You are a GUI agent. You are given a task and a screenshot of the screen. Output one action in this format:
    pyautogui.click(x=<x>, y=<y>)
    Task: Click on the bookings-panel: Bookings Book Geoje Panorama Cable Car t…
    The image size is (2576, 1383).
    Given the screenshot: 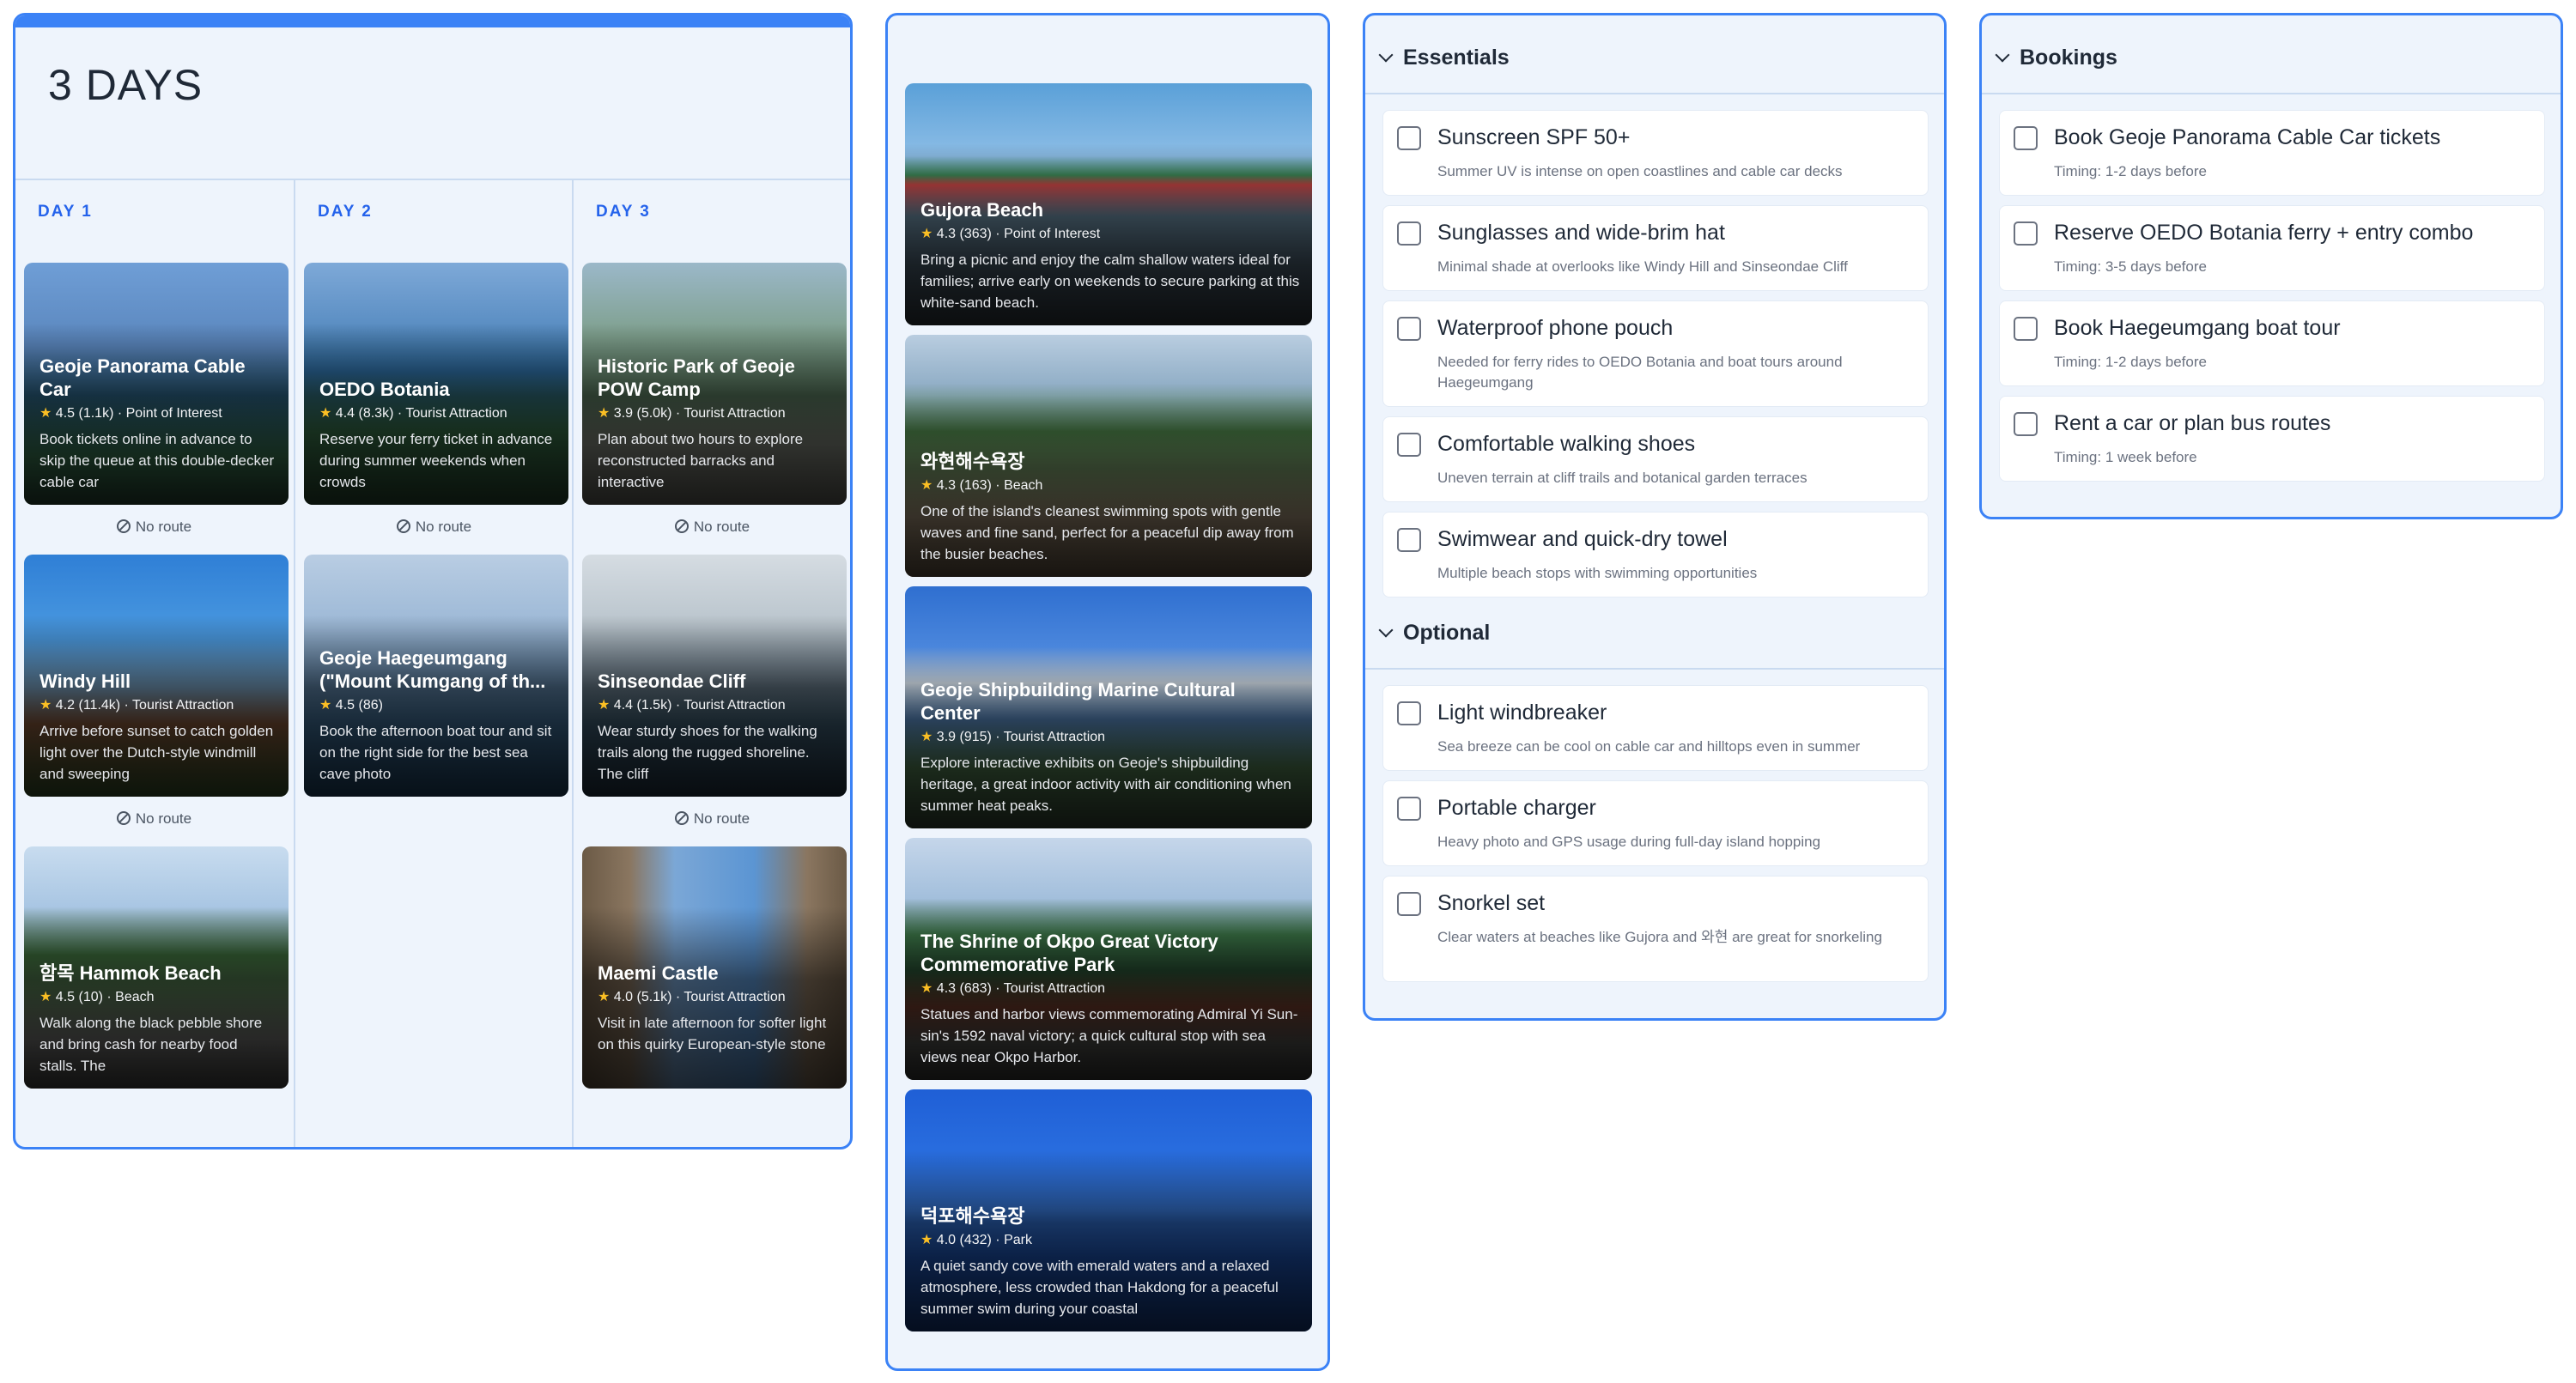 What is the action you would take?
    pyautogui.click(x=2271, y=266)
    